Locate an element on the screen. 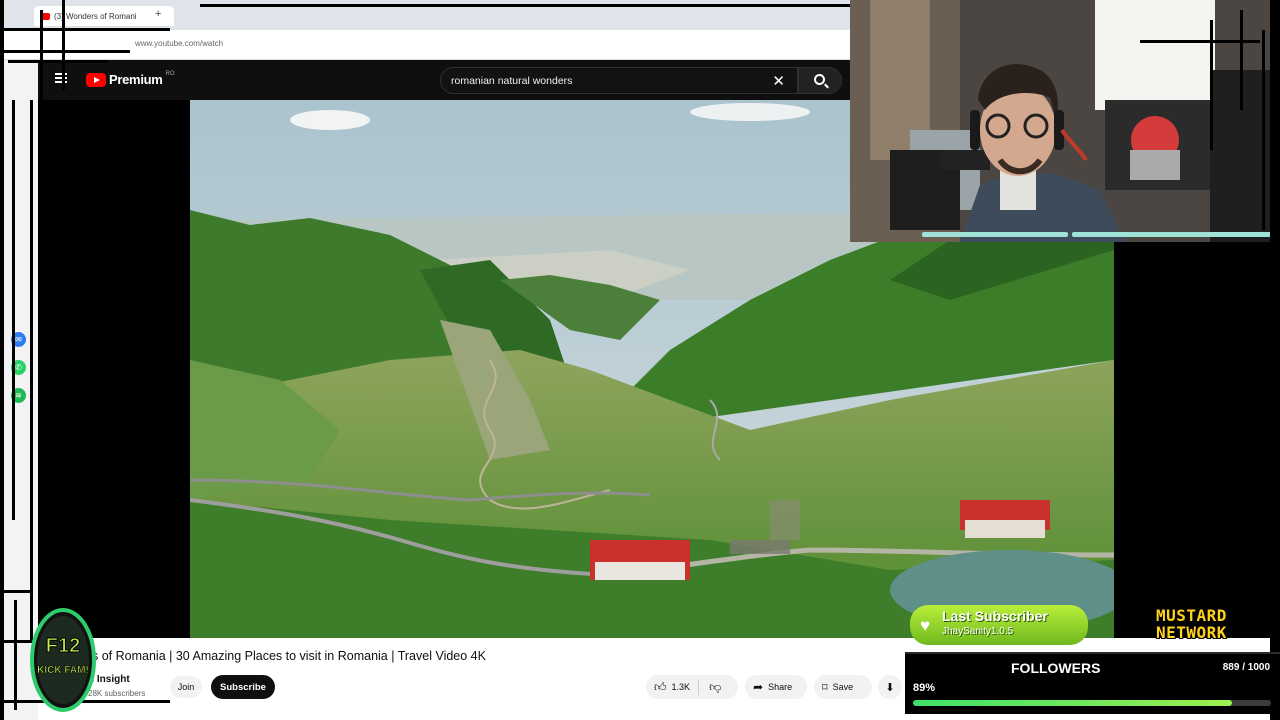 The image size is (1280, 720). followers-percent: 89% is located at coordinates (924, 688).